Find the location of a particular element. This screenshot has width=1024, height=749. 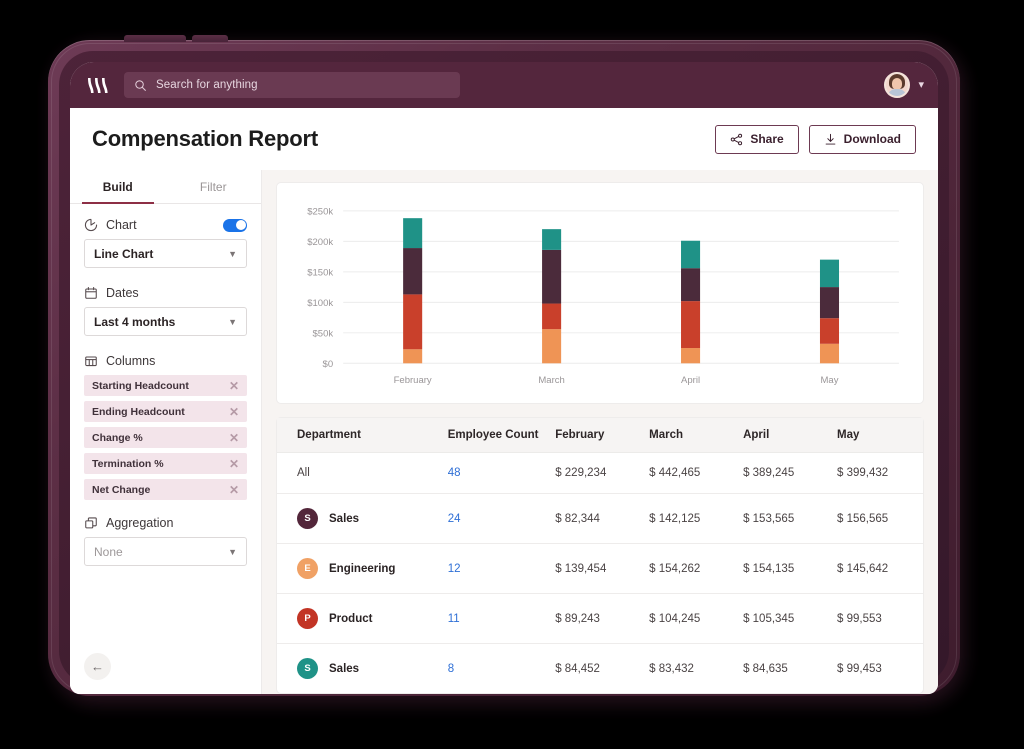

col-february: February is located at coordinates (594, 435).